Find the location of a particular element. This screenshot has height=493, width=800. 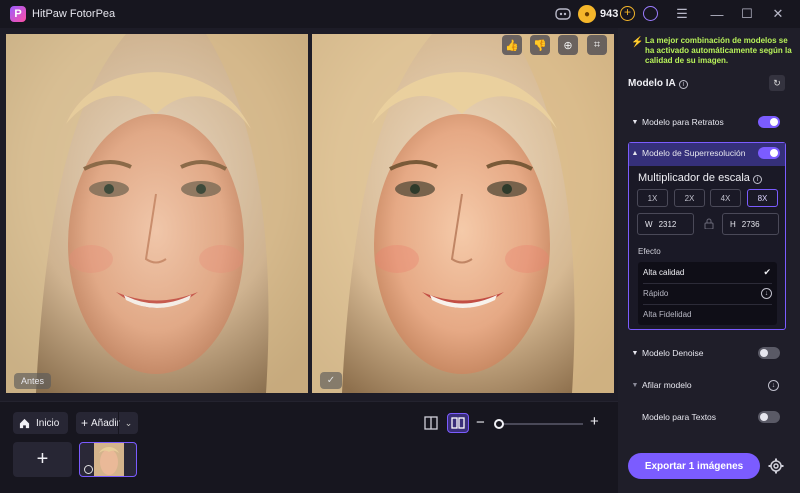

model-label: Modelo para Retratos is located at coordinates (683, 122).